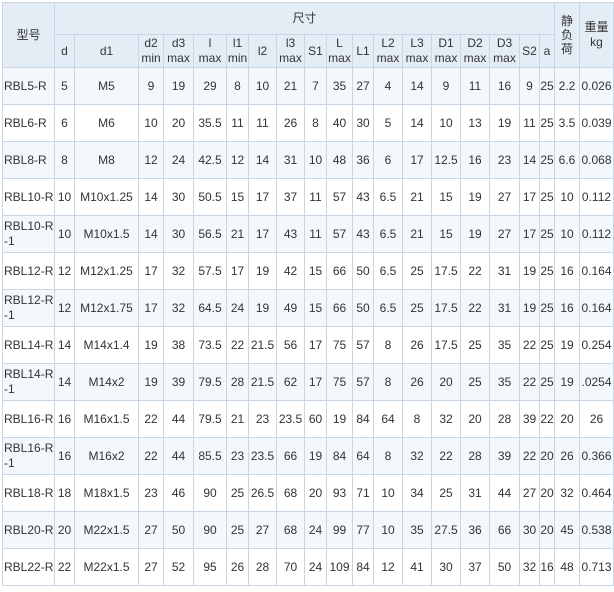 Image resolution: width=614 pixels, height=592 pixels. Describe the element at coordinates (210, 86) in the screenshot. I see `value-cell: 29` at that location.